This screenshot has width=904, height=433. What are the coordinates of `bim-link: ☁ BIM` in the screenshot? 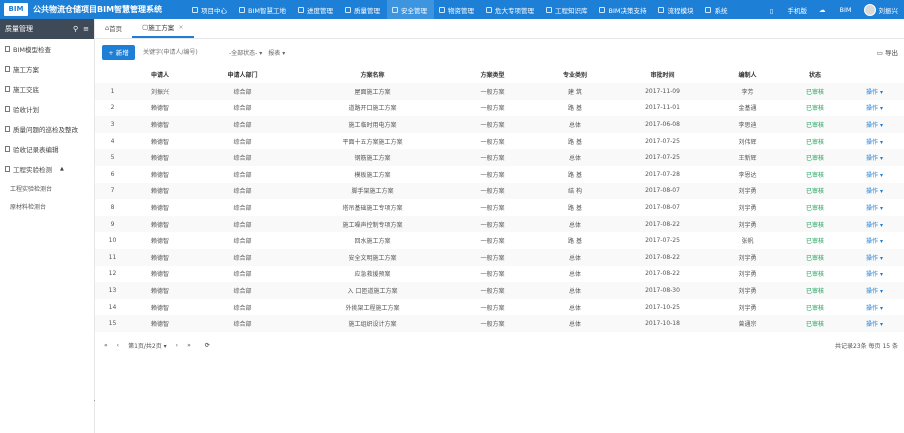 It's located at (835, 10).